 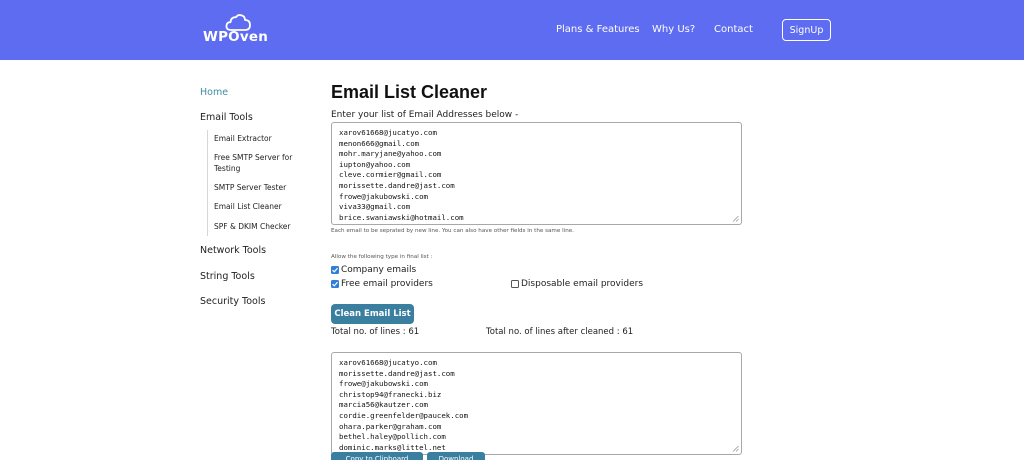 What do you see at coordinates (375, 207) in the screenshot?
I see `input-line: viva33@gmail.com` at bounding box center [375, 207].